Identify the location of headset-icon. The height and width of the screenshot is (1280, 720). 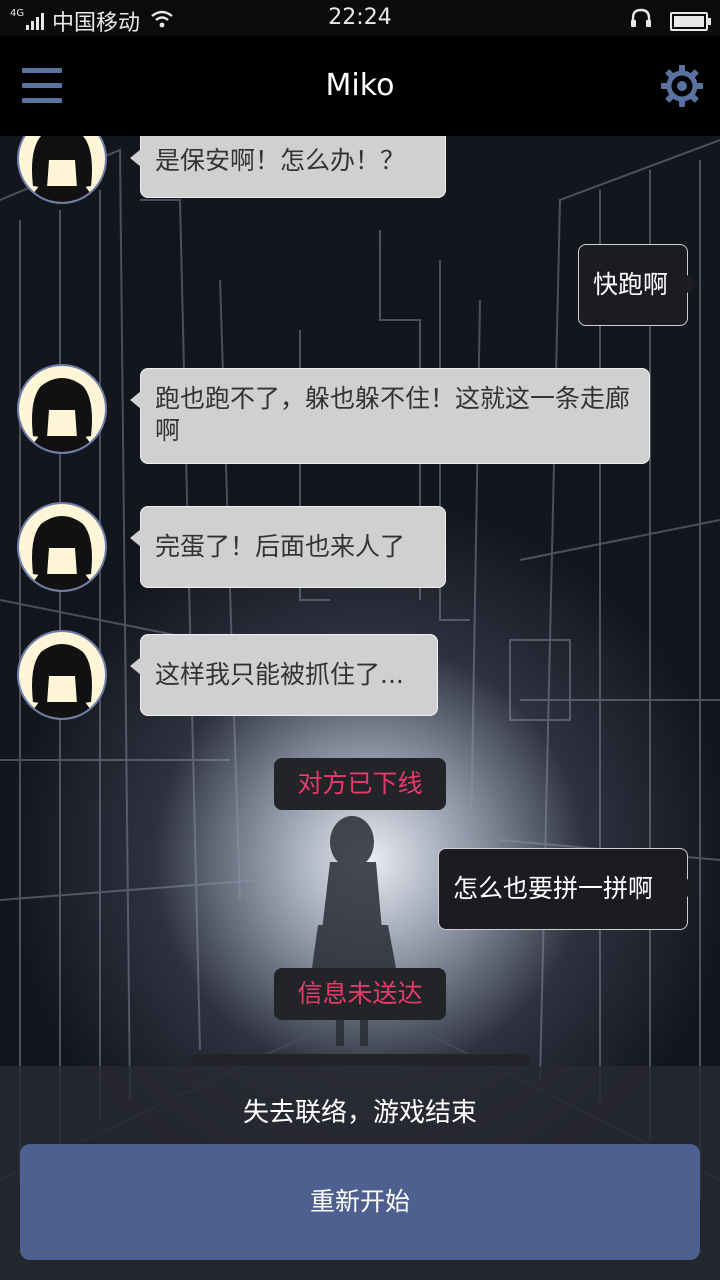
(641, 21).